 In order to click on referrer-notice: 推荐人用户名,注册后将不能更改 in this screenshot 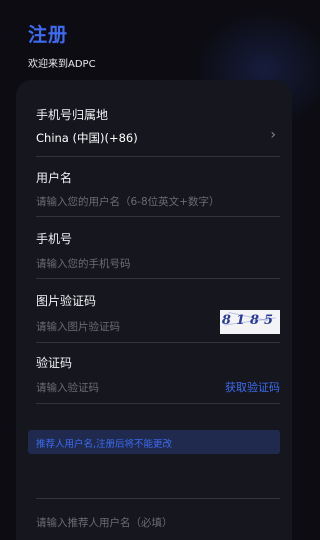, I will do `click(154, 442)`.